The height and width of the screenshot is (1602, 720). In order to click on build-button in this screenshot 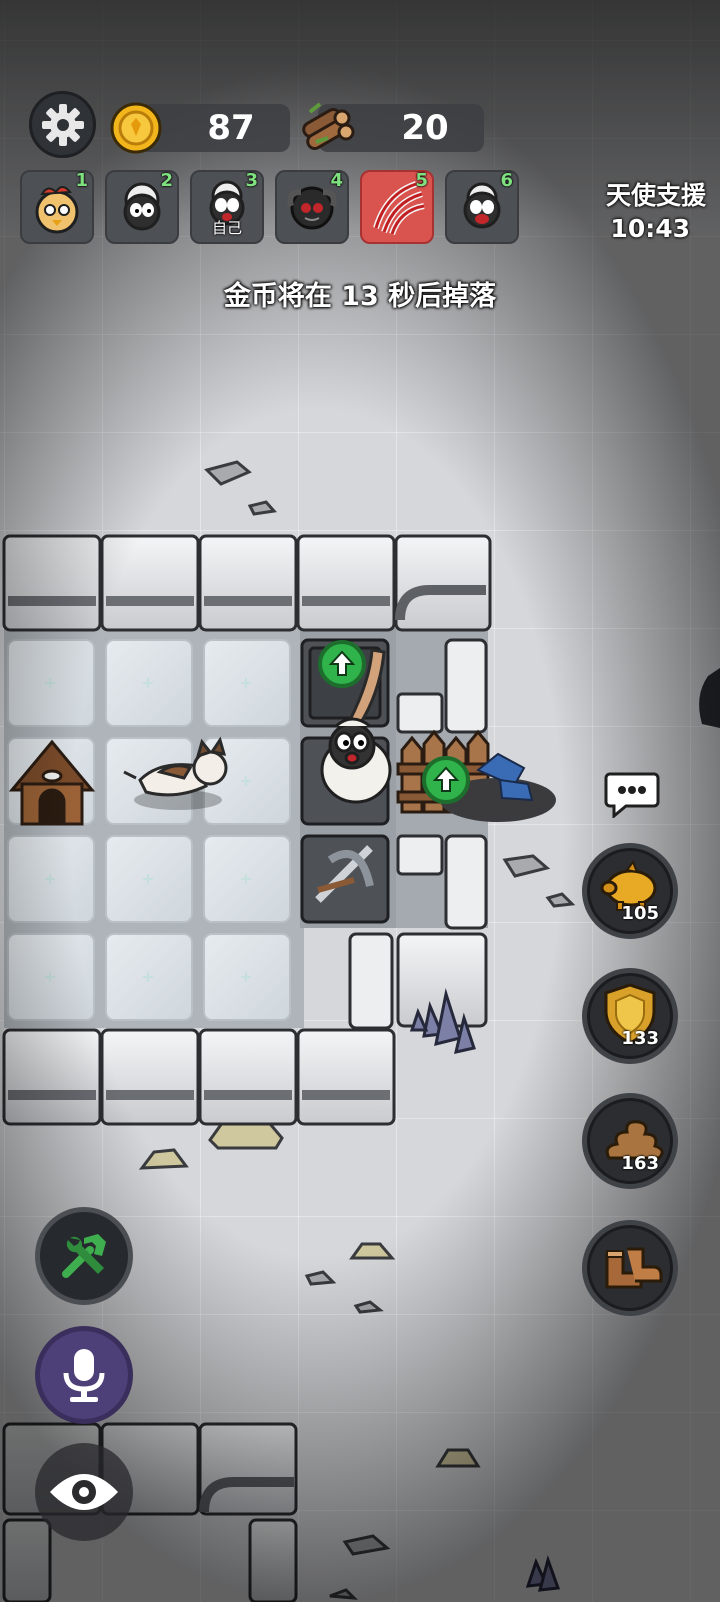, I will do `click(84, 1256)`.